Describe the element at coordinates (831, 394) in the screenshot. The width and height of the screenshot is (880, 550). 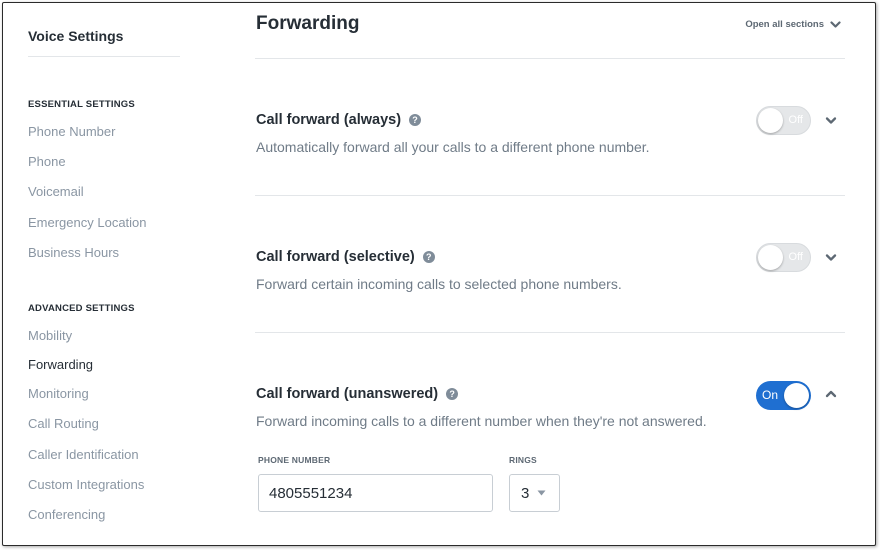
I see `chevron-up-icon` at that location.